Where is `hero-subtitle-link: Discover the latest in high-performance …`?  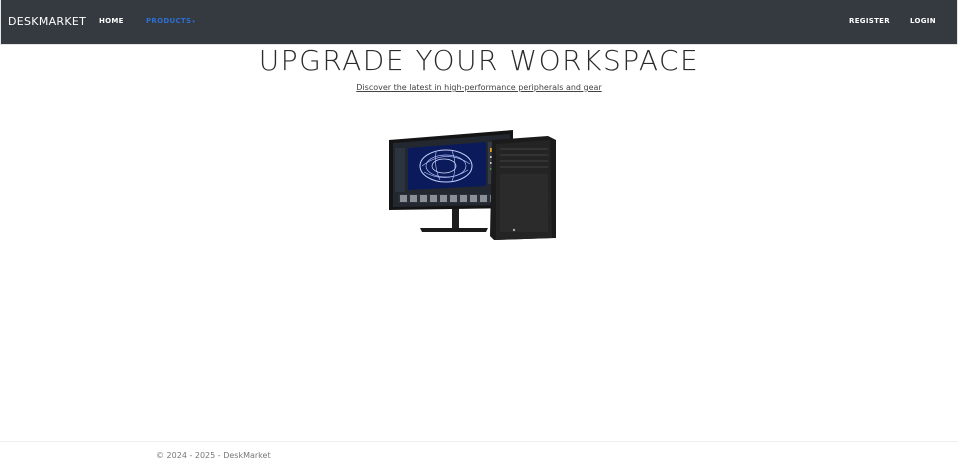 hero-subtitle-link: Discover the latest in high-performance … is located at coordinates (478, 87).